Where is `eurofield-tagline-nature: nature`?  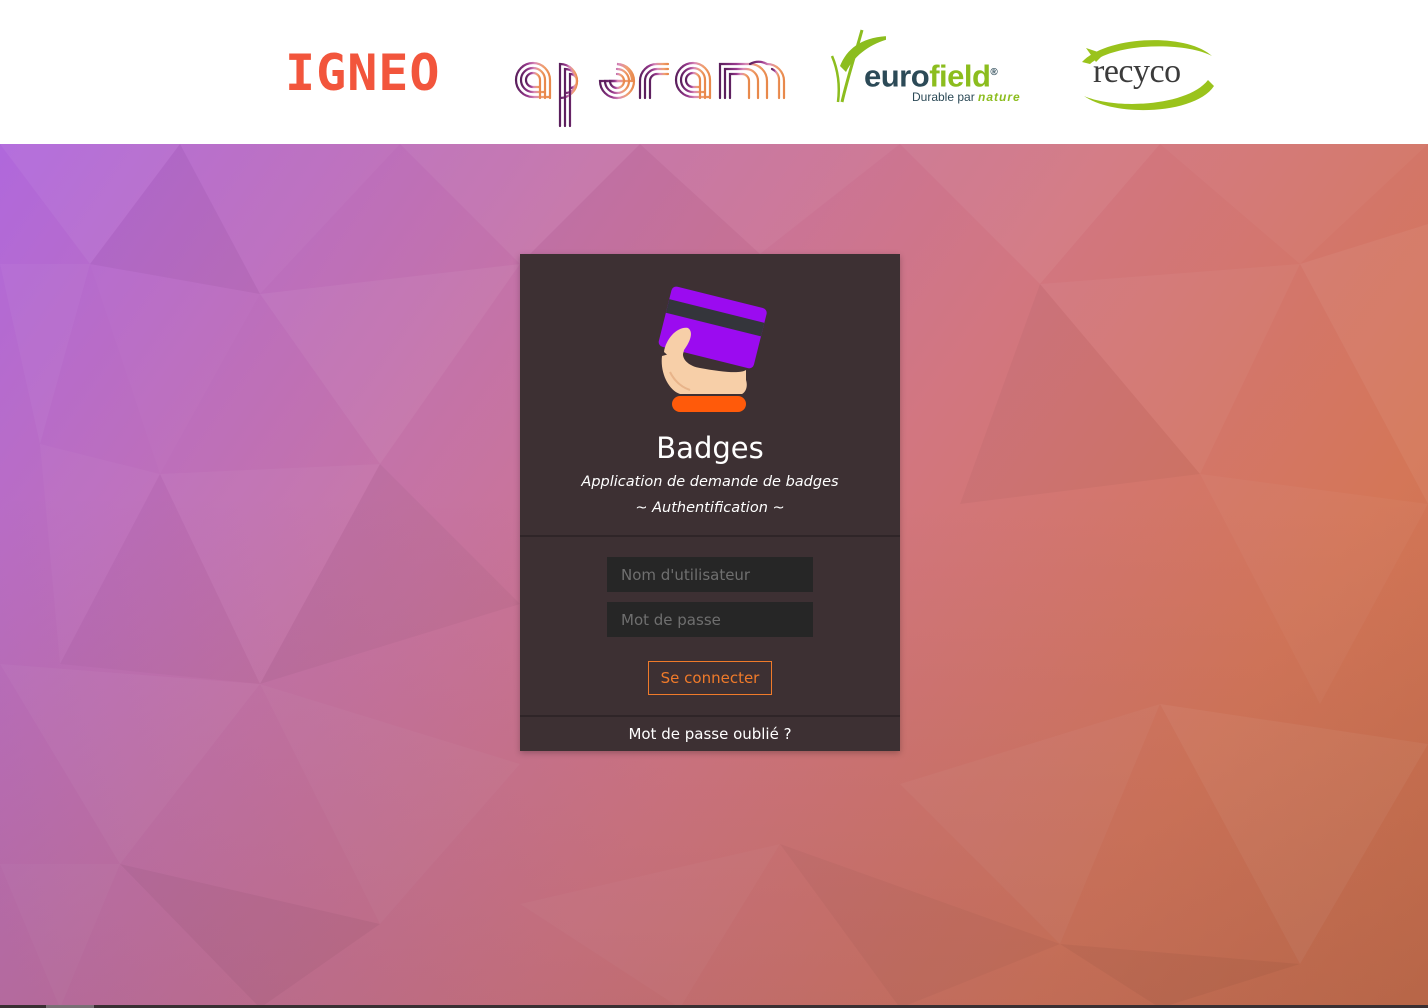 eurofield-tagline-nature: nature is located at coordinates (999, 97).